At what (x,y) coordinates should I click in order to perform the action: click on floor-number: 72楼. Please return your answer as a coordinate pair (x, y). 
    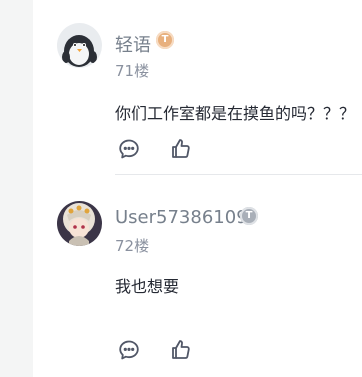
    Looking at the image, I should click on (132, 246).